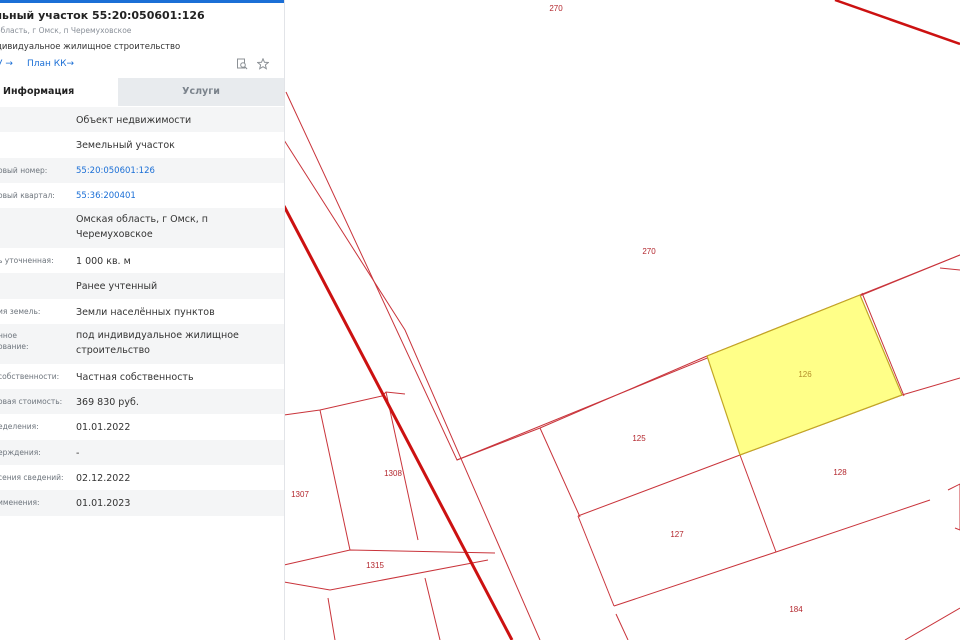 The image size is (960, 640). I want to click on parcel-address: область, г Омск, п Черемуховское, so click(66, 30).